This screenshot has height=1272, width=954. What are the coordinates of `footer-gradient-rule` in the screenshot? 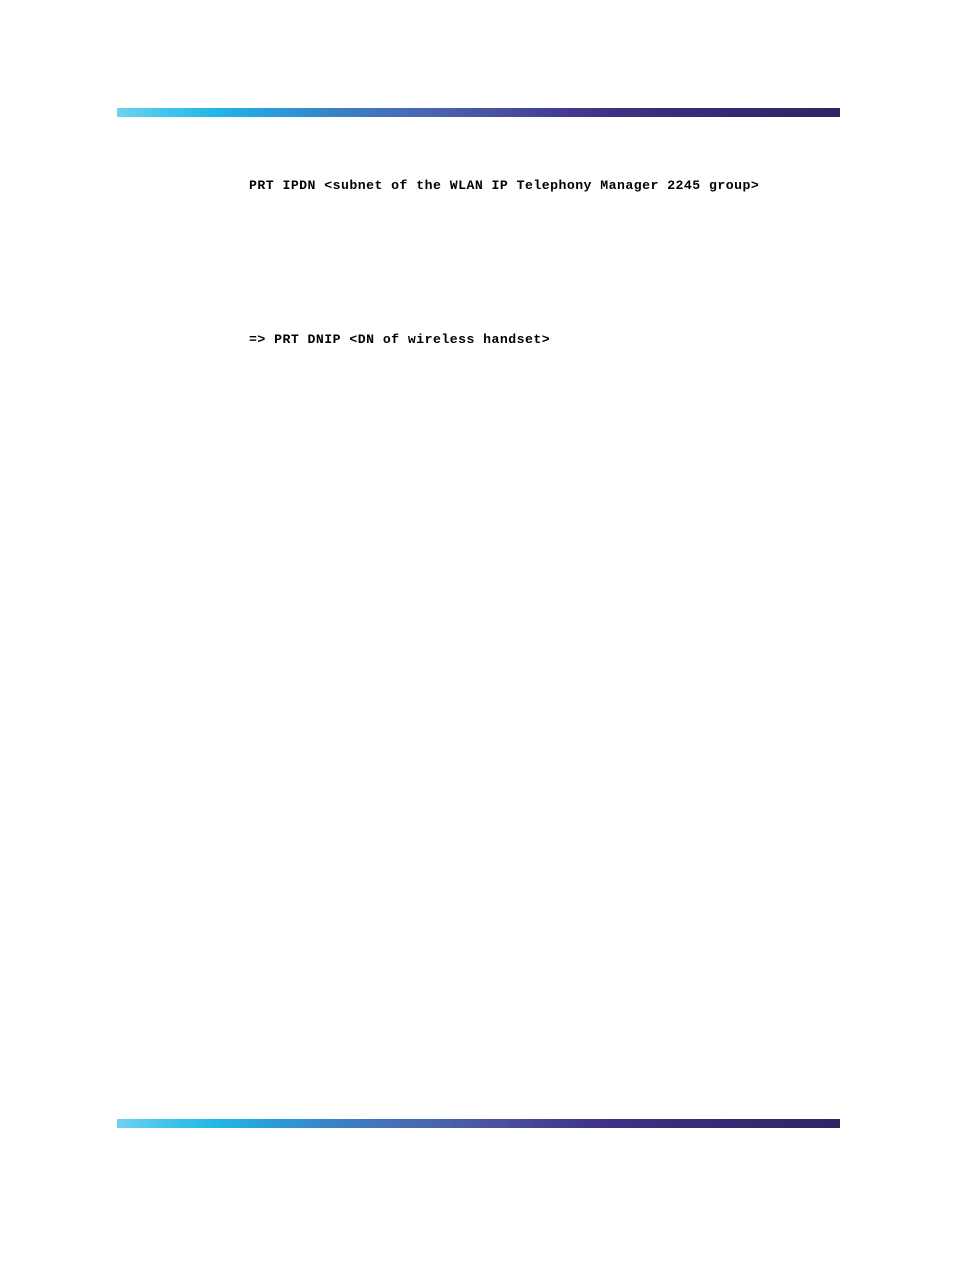 It's located at (478, 1123).